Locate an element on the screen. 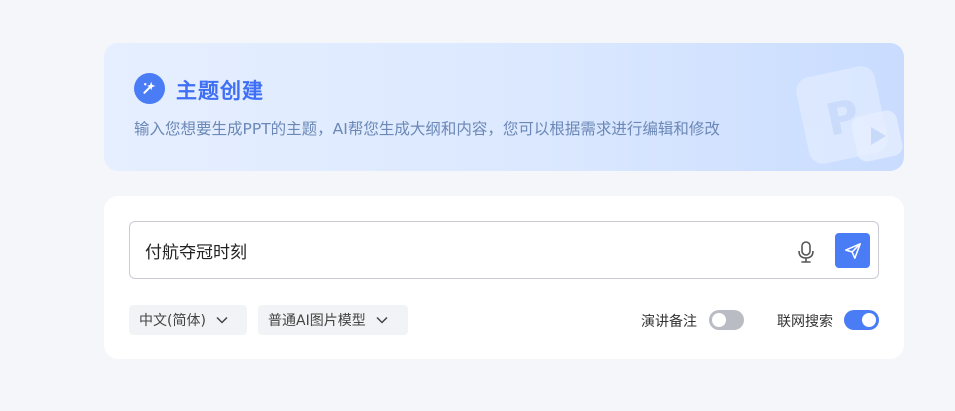 Image resolution: width=955 pixels, height=411 pixels. image-model-select: 普通AI图片模型 is located at coordinates (333, 320).